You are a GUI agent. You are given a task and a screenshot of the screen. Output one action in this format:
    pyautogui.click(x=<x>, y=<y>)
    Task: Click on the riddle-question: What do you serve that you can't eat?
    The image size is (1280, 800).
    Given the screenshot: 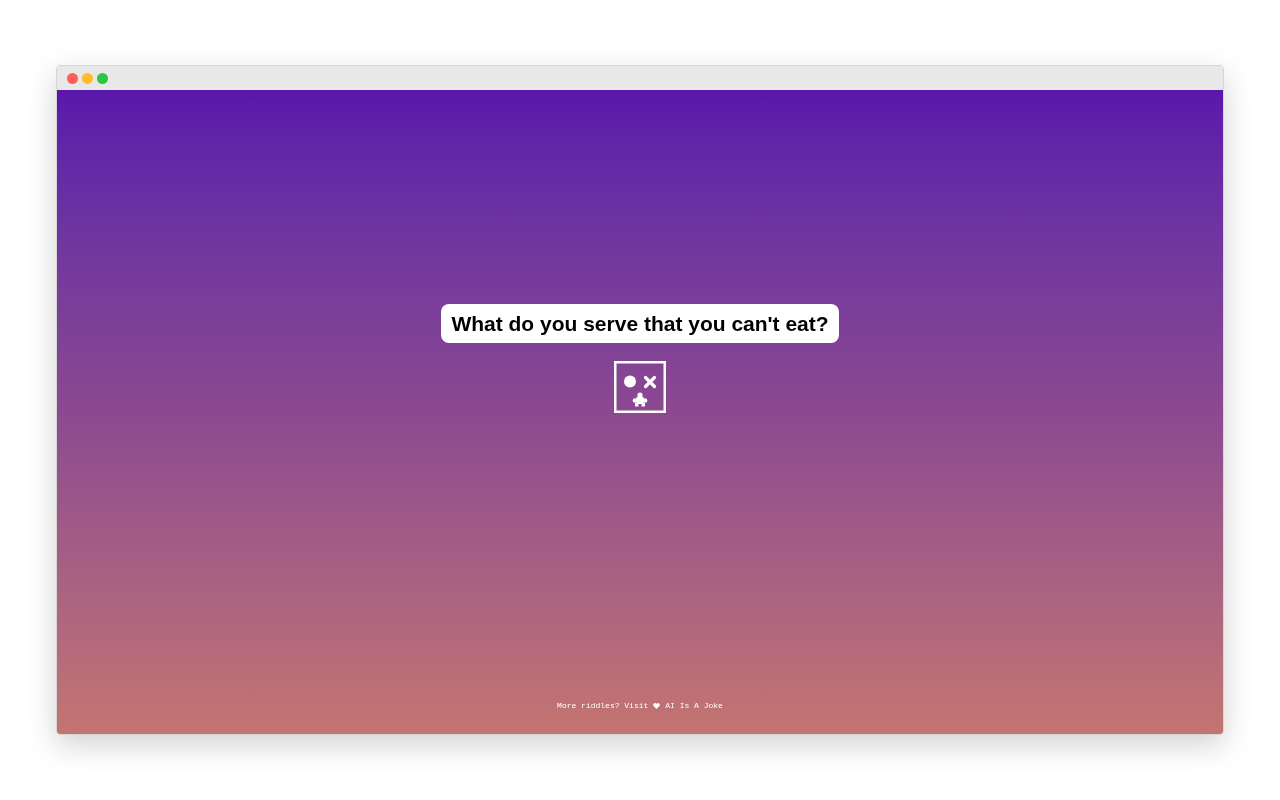 What is the action you would take?
    pyautogui.click(x=640, y=323)
    